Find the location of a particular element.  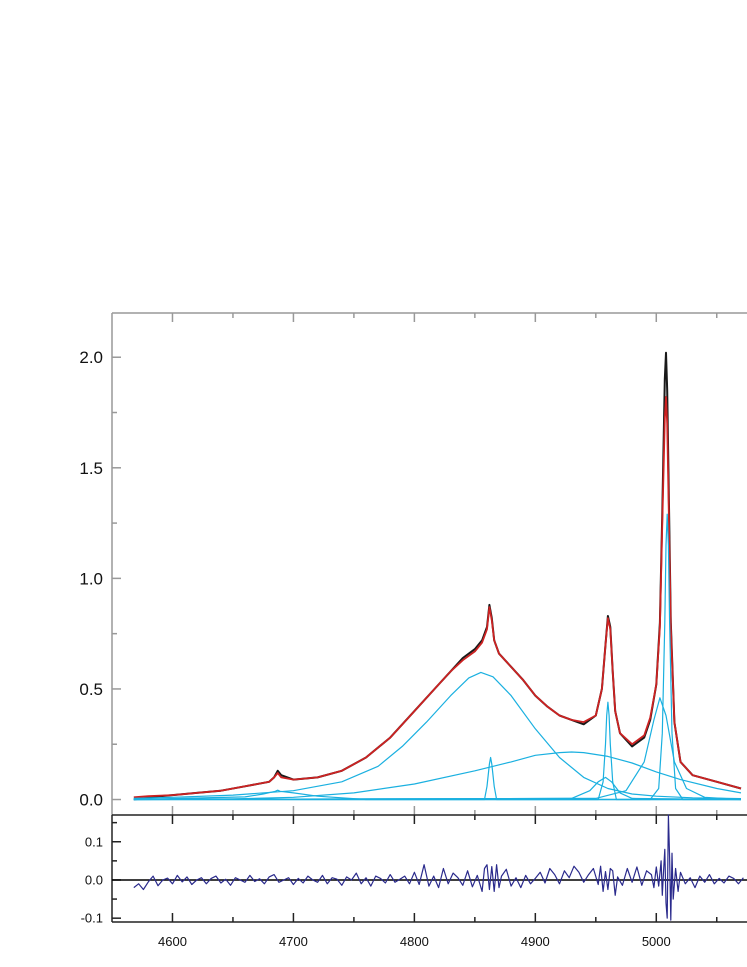

x-tick-label-2: 4800 is located at coordinates (414, 941).